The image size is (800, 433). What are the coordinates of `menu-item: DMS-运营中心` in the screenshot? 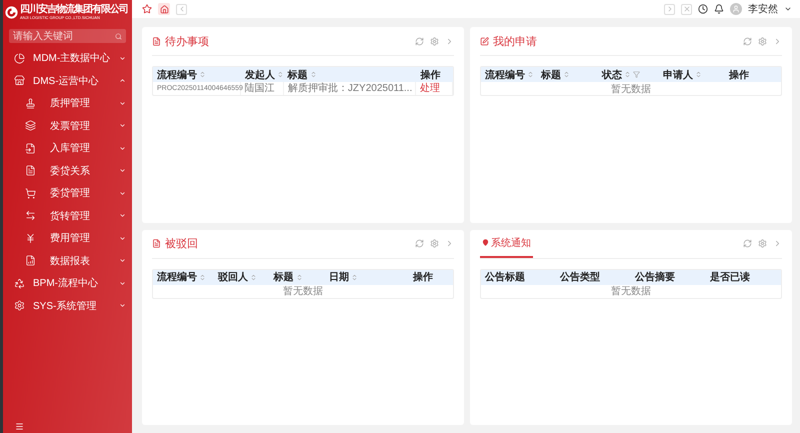 It's located at (67, 81).